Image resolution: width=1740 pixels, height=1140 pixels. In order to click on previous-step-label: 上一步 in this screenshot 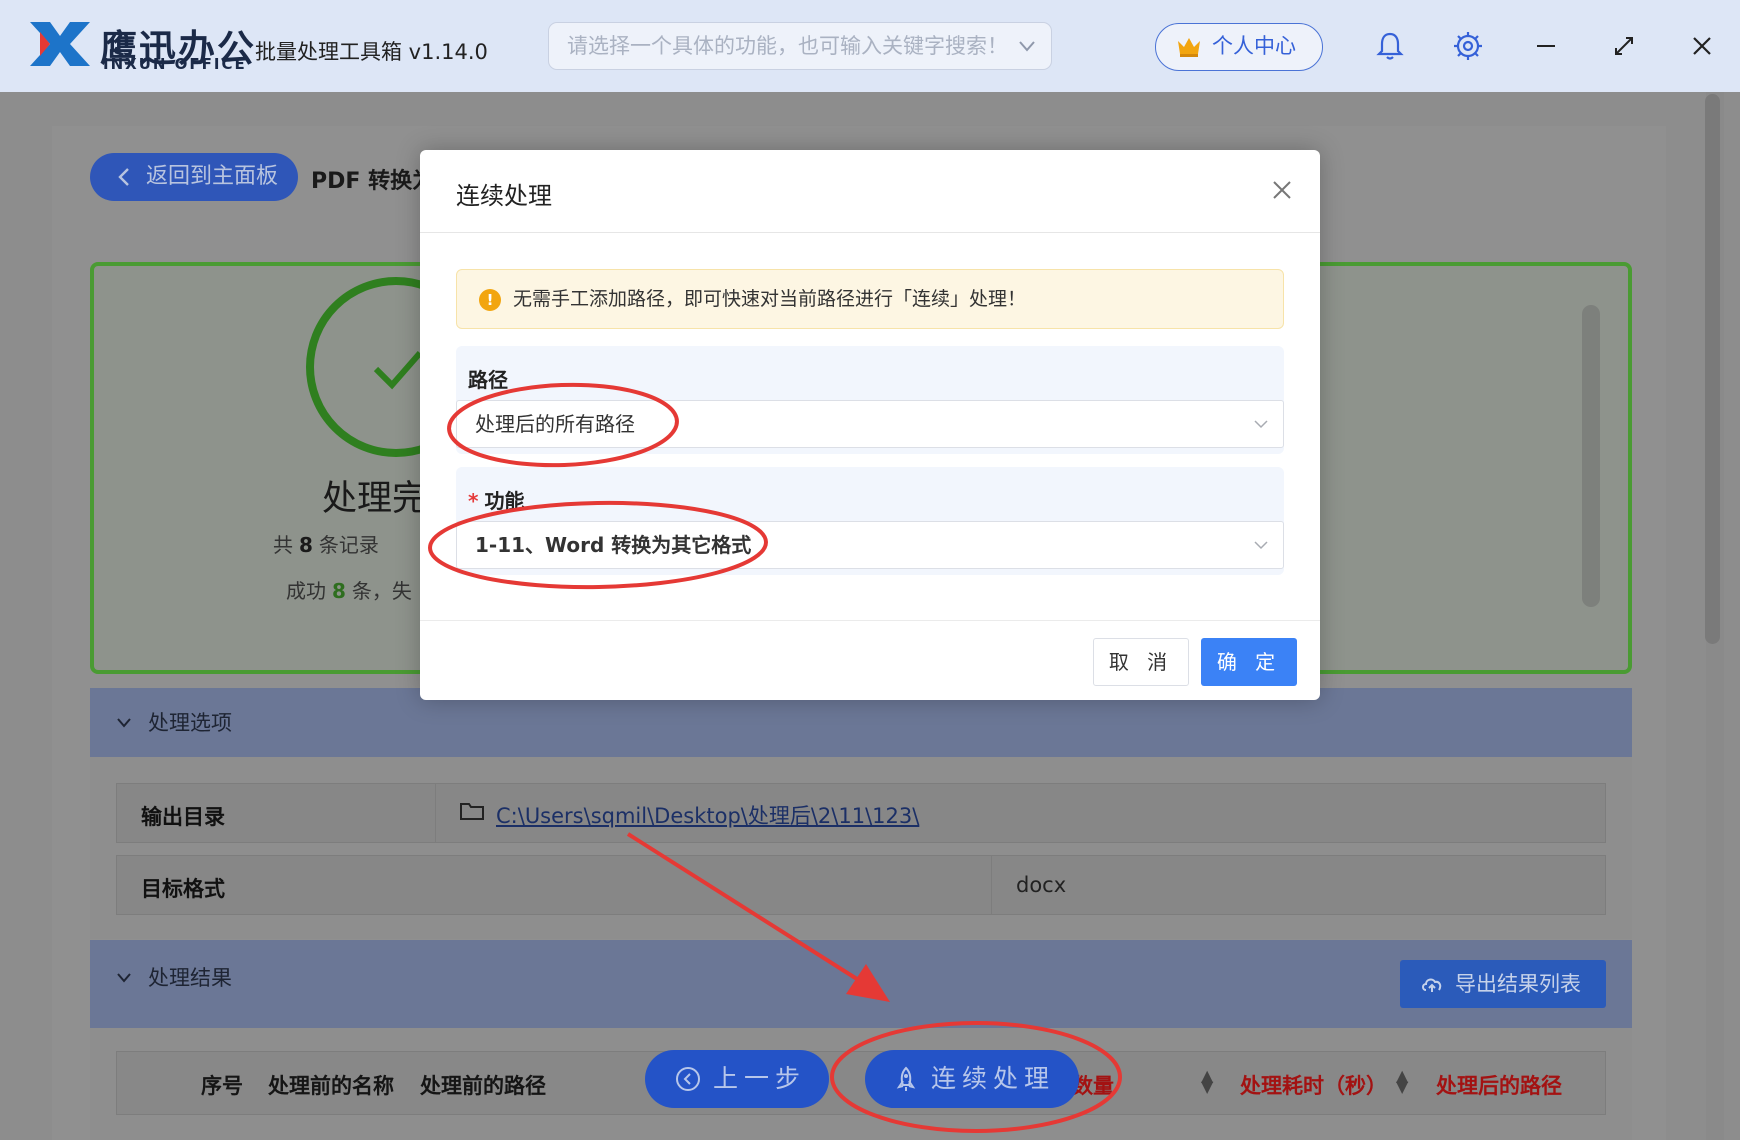, I will do `click(760, 1078)`.